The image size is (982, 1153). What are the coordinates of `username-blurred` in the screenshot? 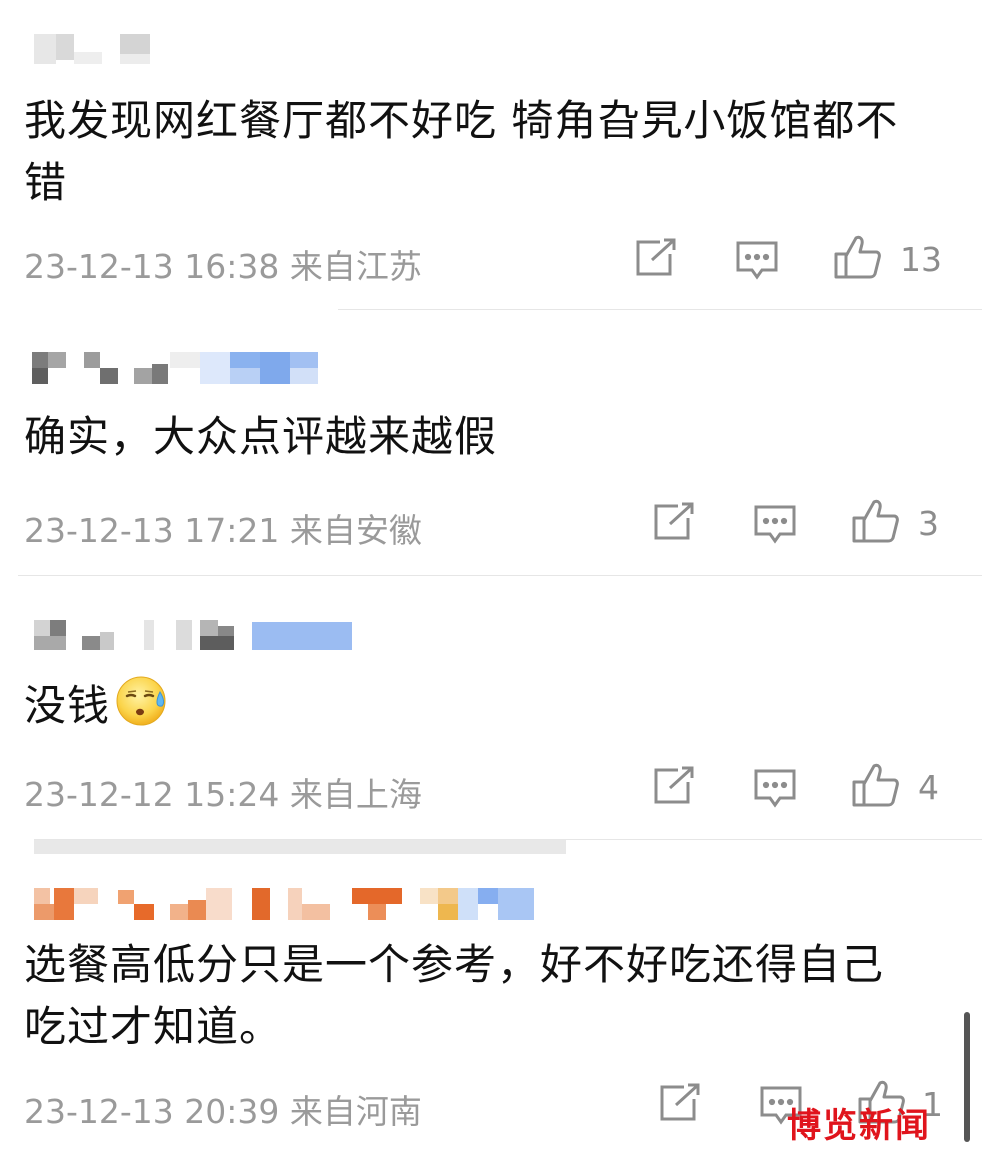 It's located at (286, 905).